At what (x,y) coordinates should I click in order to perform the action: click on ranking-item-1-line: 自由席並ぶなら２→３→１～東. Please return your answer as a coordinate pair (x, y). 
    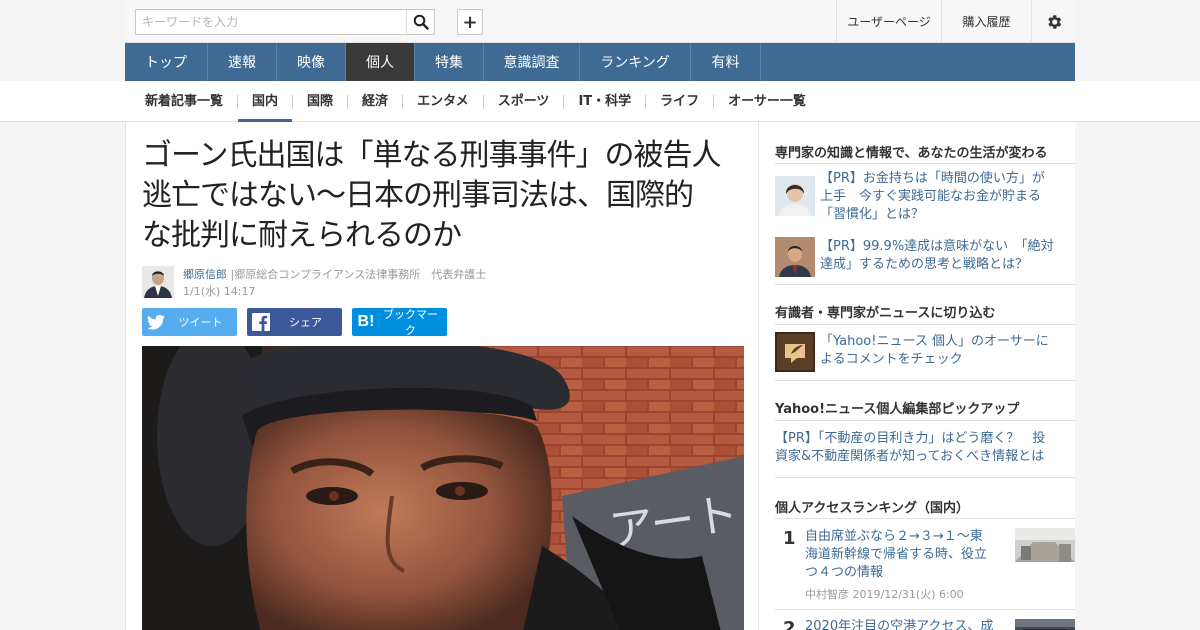
    Looking at the image, I should click on (894, 536).